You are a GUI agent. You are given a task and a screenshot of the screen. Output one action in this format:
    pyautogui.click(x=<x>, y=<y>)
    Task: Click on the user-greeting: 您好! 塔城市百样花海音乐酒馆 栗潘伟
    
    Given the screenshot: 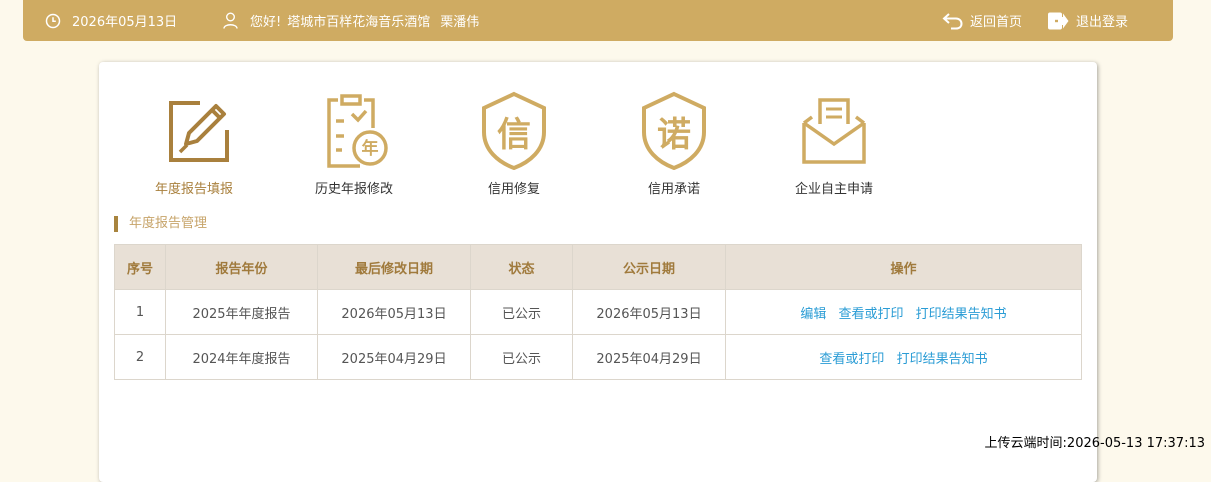 What is the action you would take?
    pyautogui.click(x=351, y=20)
    